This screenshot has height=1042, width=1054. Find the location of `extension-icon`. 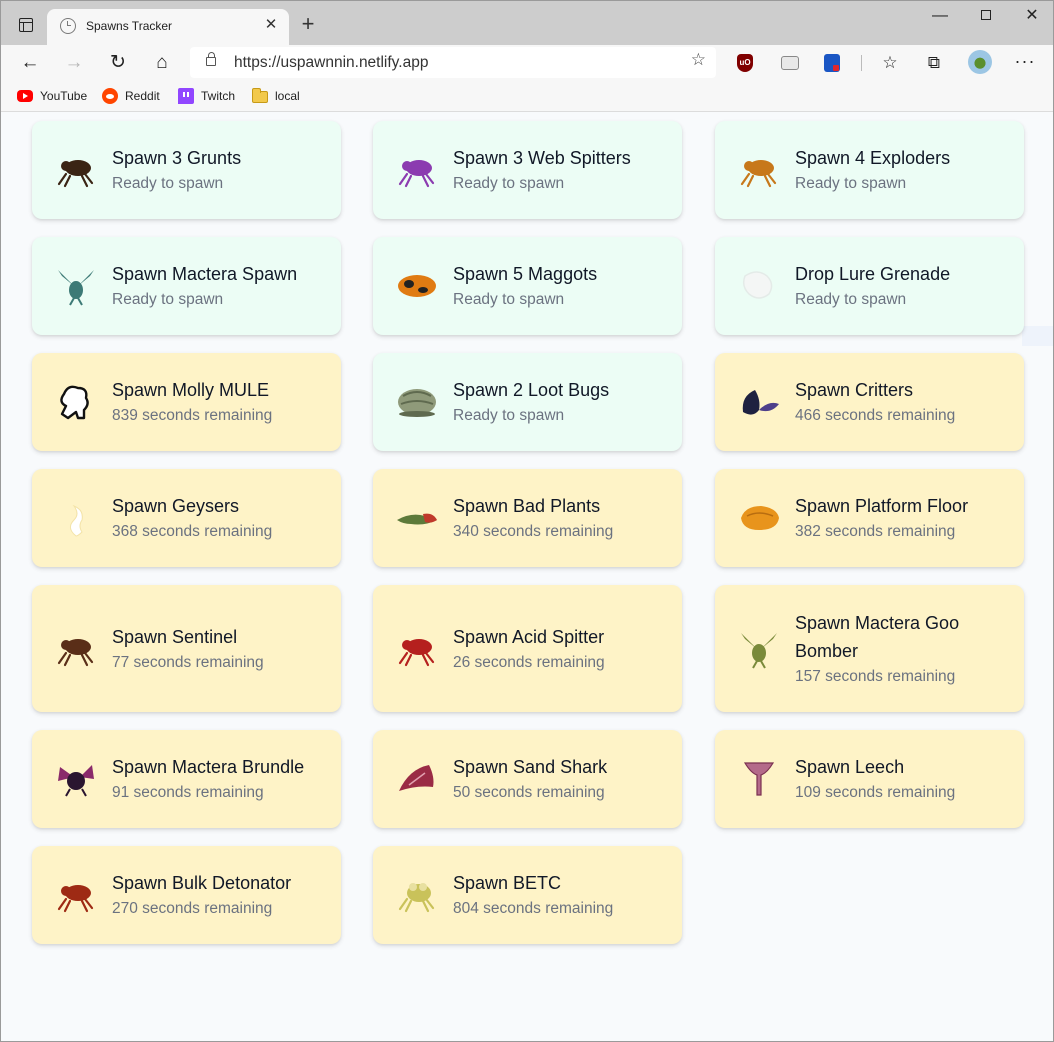

extension-icon is located at coordinates (832, 63).